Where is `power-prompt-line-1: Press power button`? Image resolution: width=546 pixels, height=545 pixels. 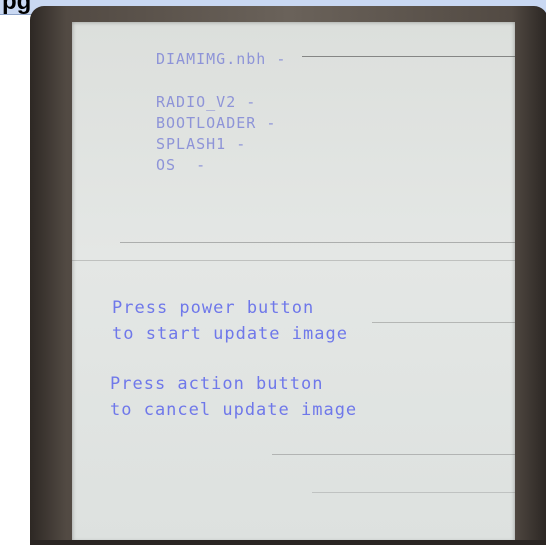
power-prompt-line-1: Press power button is located at coordinates (213, 308).